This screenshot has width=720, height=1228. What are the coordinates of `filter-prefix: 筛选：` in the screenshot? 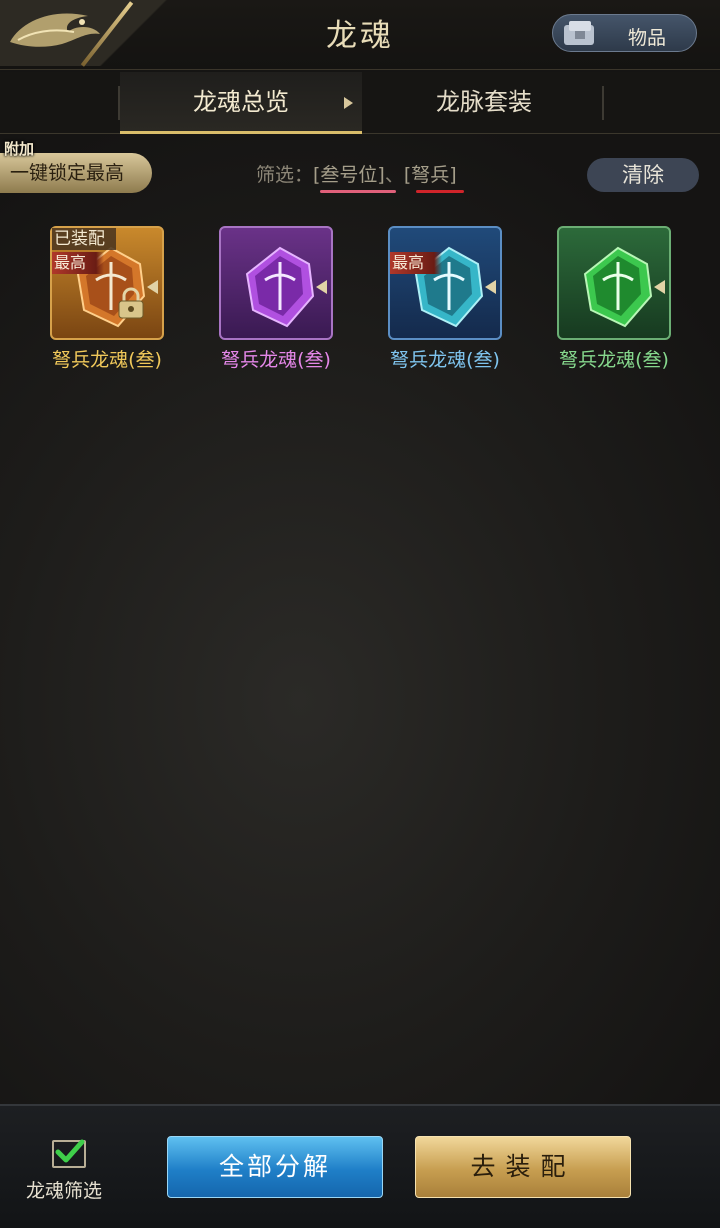 It's located at (285, 175).